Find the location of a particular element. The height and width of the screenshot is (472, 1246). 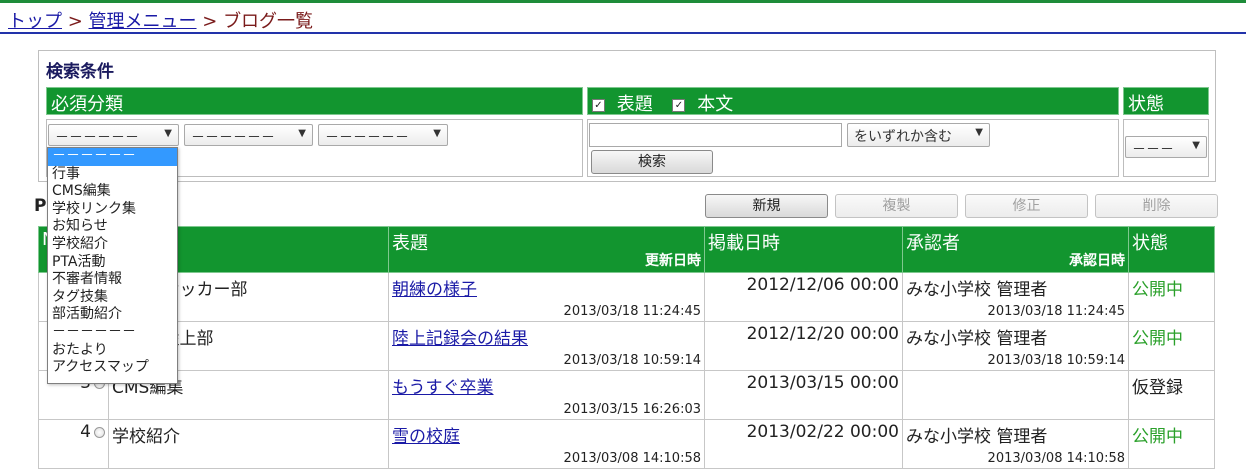

status-select: －－－ ▼ is located at coordinates (1166, 147).